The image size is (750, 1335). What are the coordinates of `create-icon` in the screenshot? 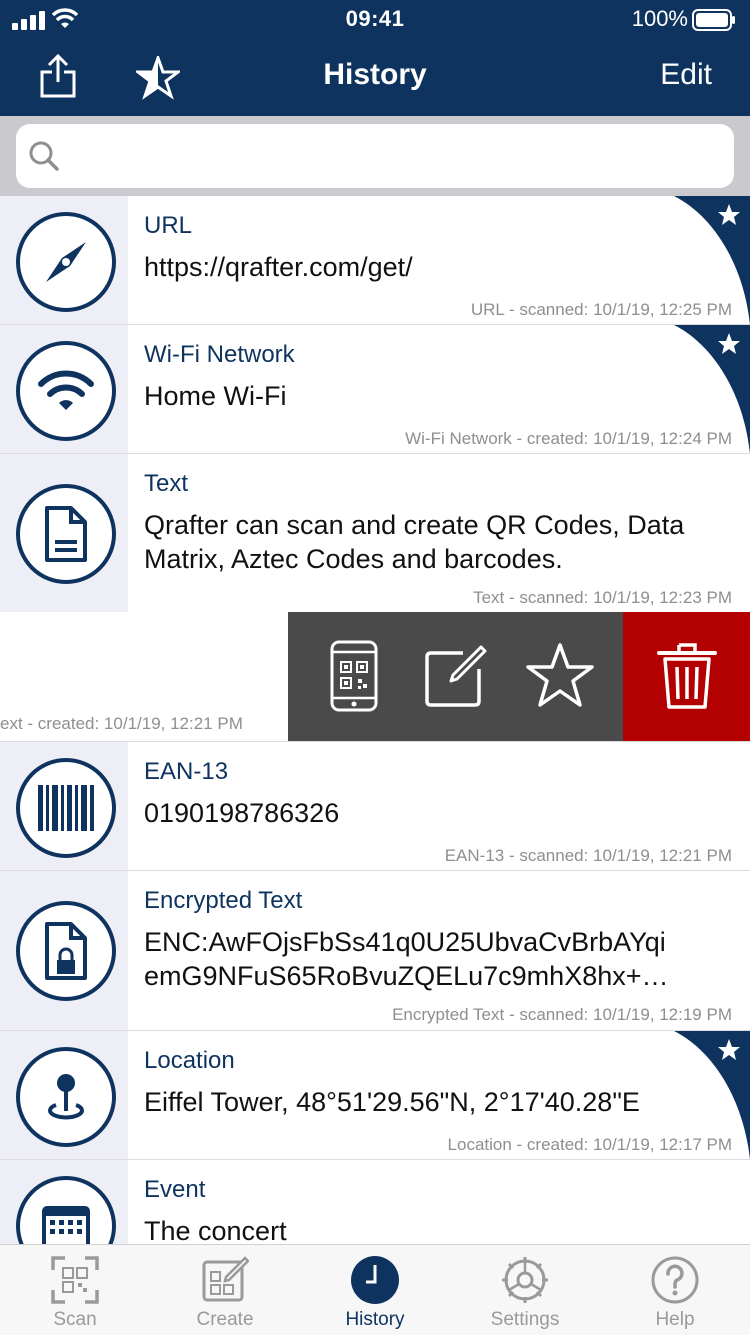 It's located at (225, 1280).